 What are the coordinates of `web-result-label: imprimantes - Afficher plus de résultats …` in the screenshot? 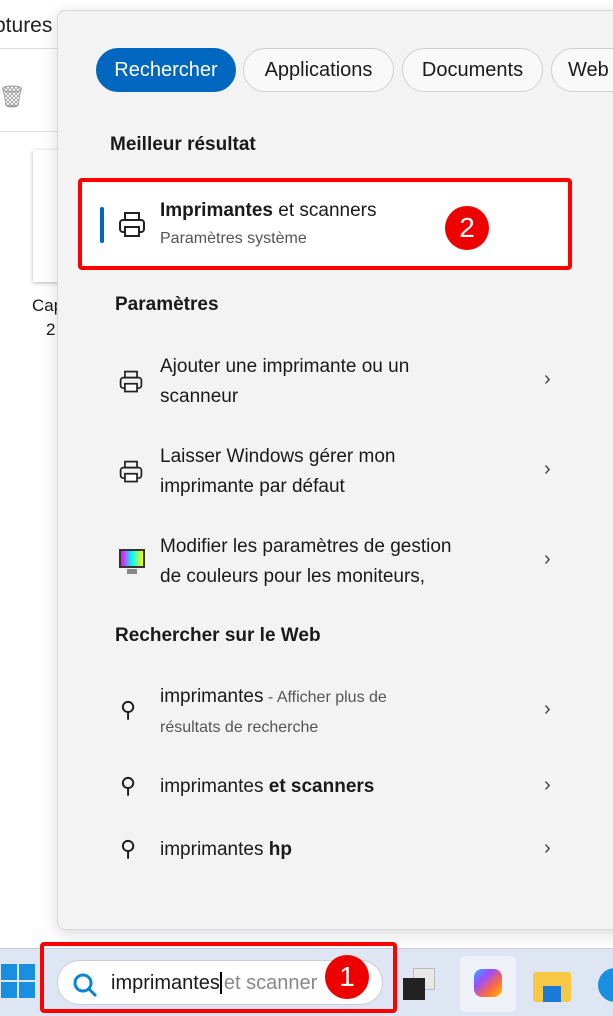 It's located at (273, 711).